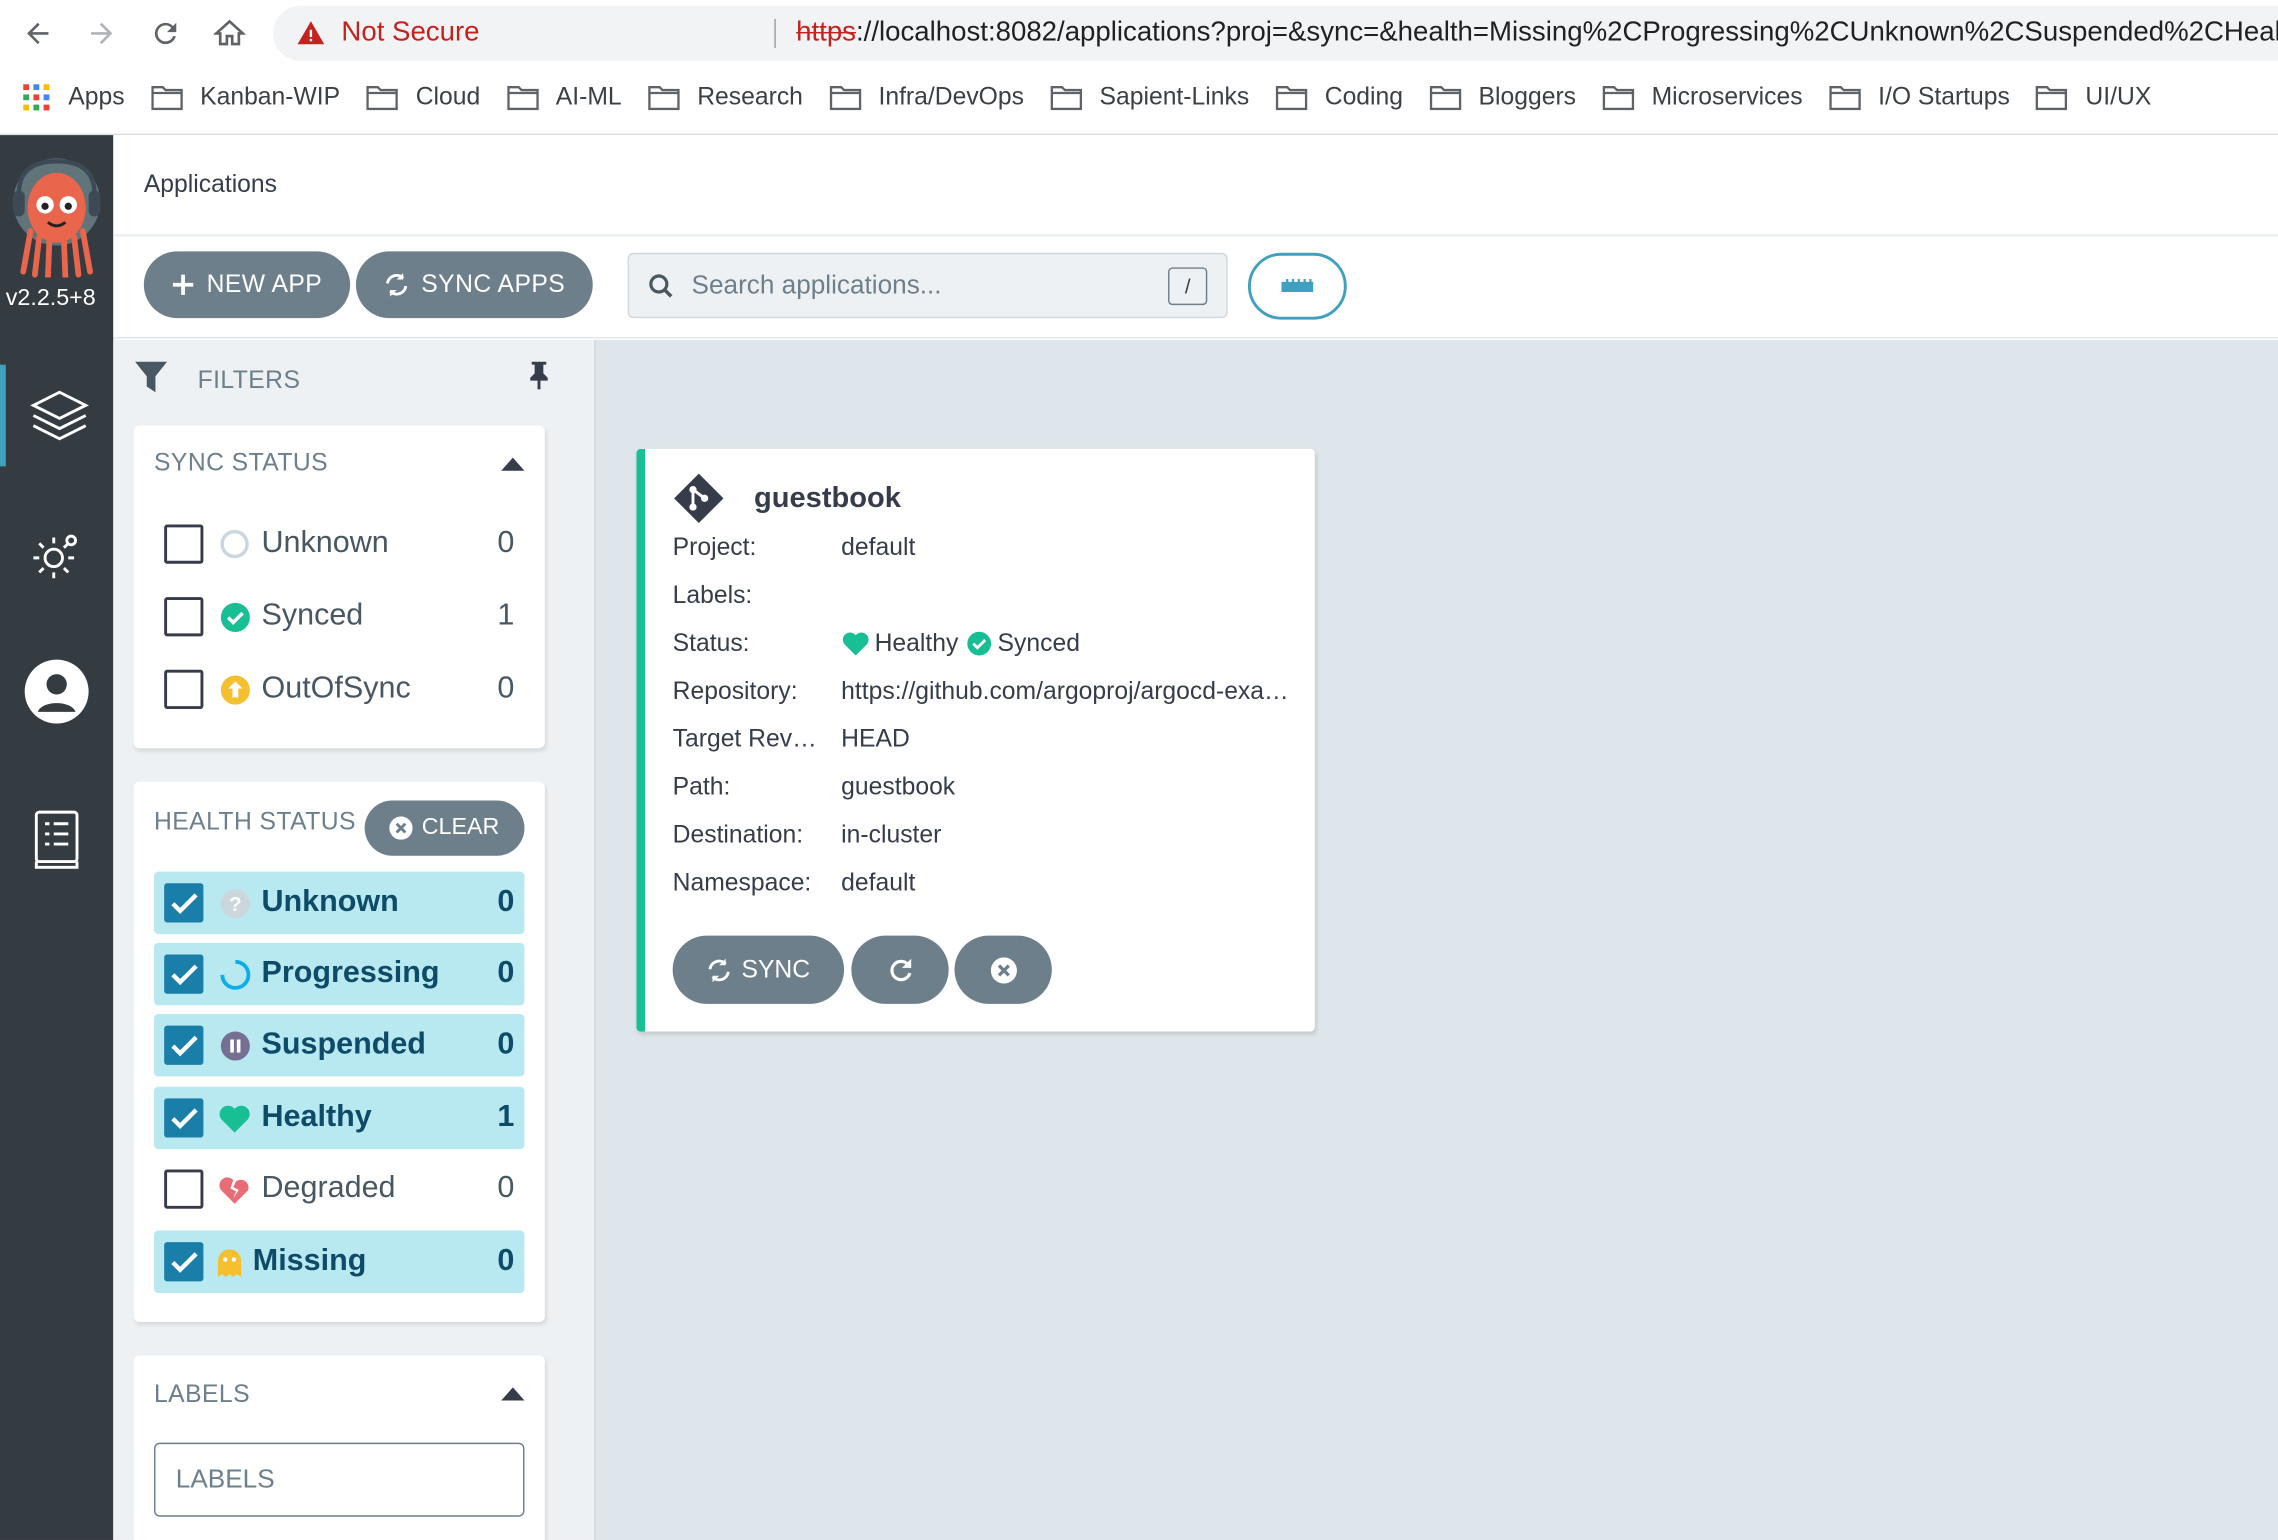 This screenshot has height=1540, width=2278. Describe the element at coordinates (396, 284) in the screenshot. I see `sync-icon` at that location.